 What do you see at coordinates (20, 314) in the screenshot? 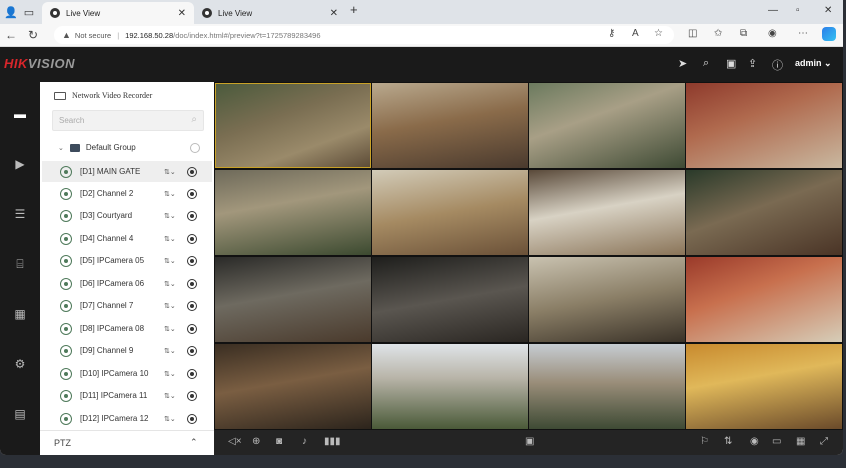
I see `picture-nav-icon: ▦` at bounding box center [20, 314].